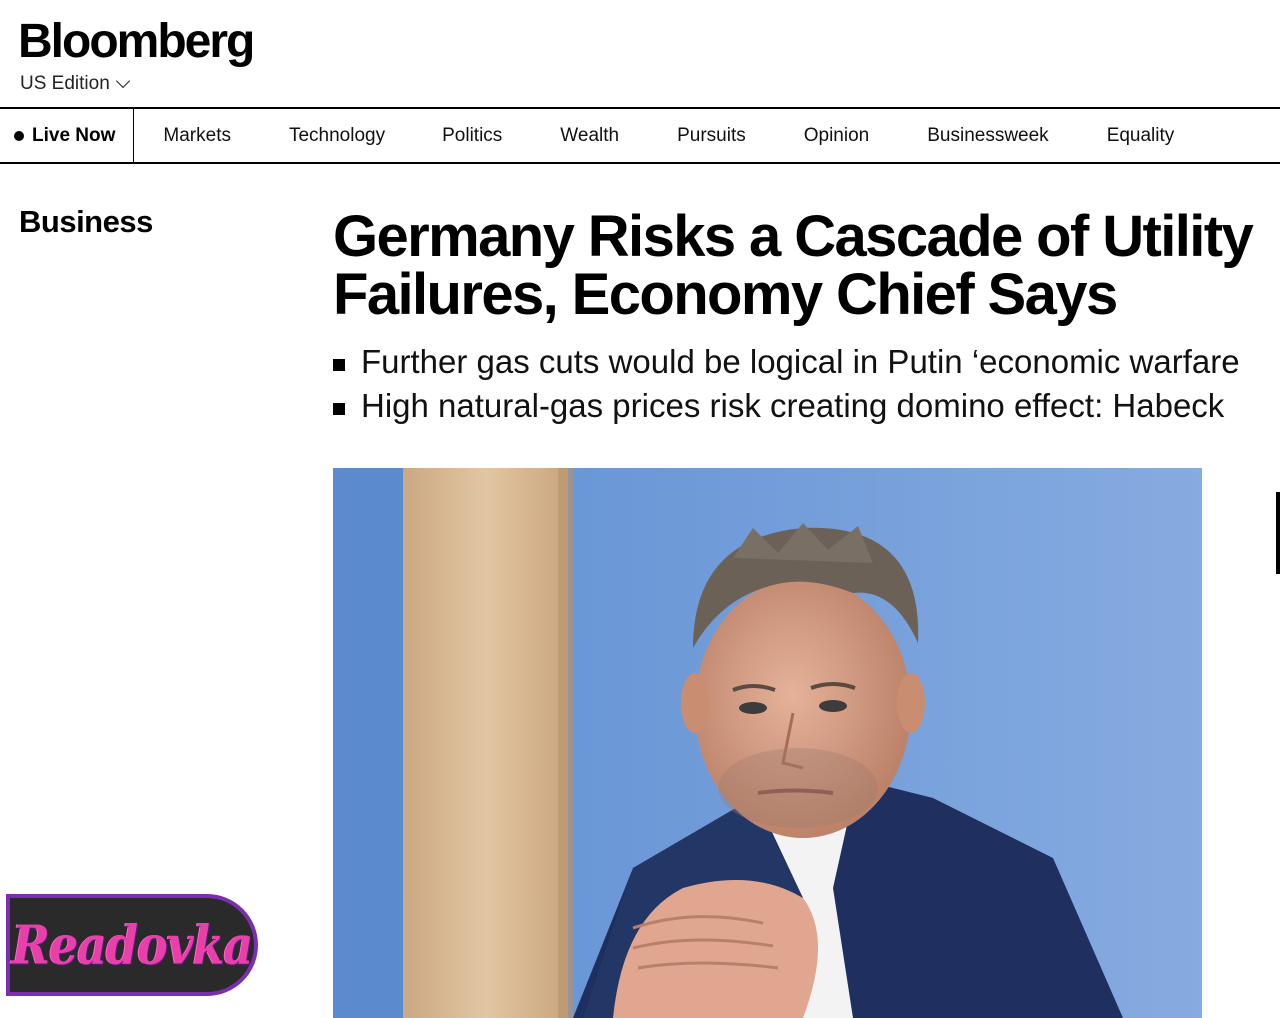 The width and height of the screenshot is (1280, 1018). Describe the element at coordinates (86, 222) in the screenshot. I see `section-label: Business` at that location.